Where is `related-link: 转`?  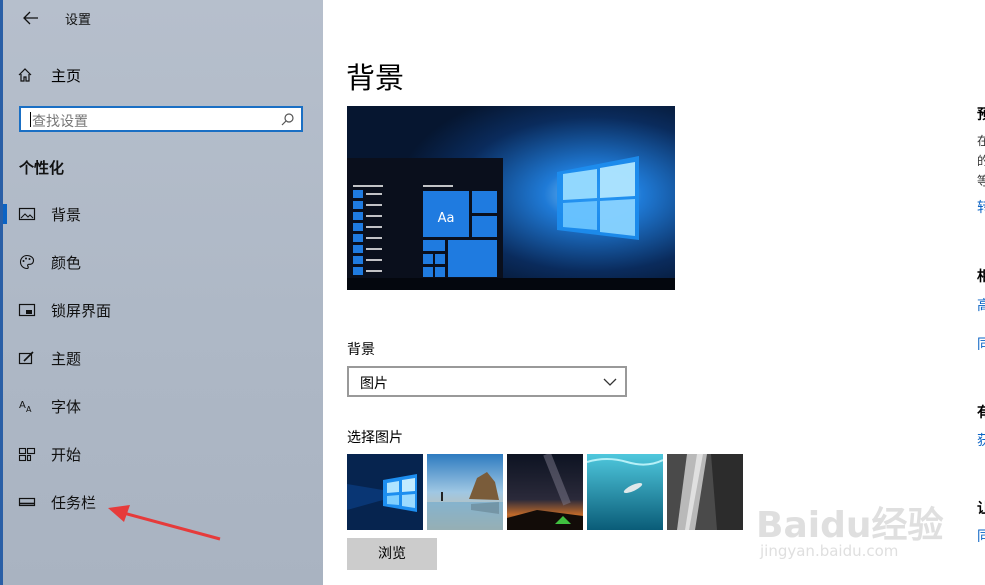
related-link: 转 is located at coordinates (981, 207).